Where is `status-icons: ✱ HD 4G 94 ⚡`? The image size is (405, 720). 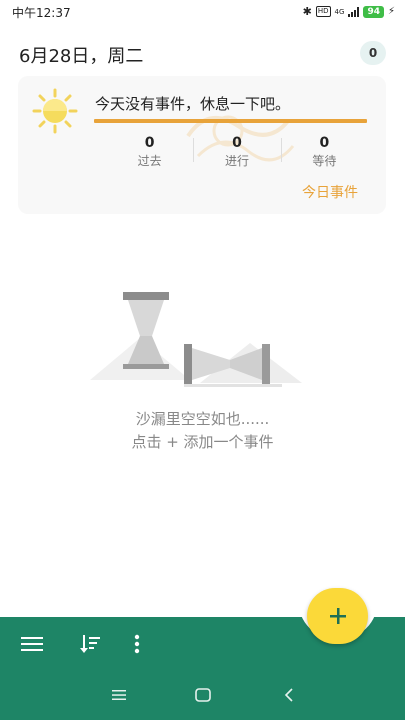
status-icons: ✱ HD 4G 94 ⚡ is located at coordinates (349, 11).